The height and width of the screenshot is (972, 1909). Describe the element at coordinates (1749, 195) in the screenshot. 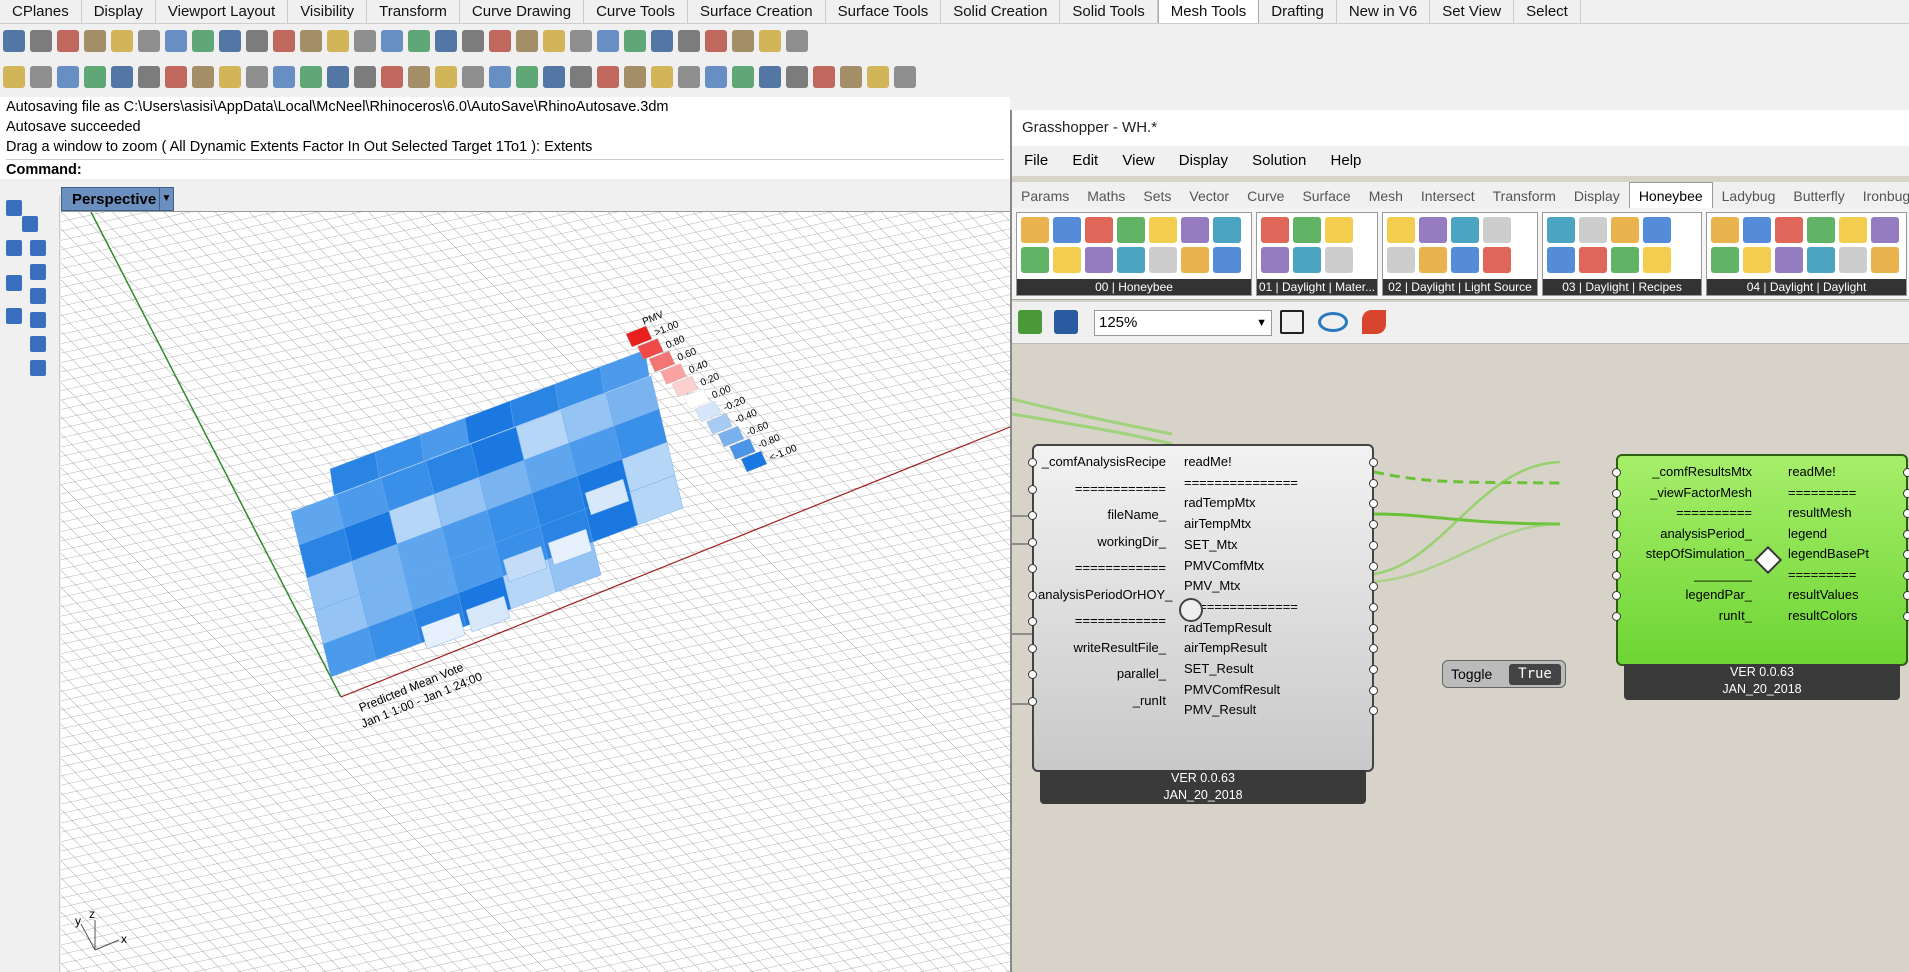

I see `gh-tab-ladybug: Ladybug` at that location.